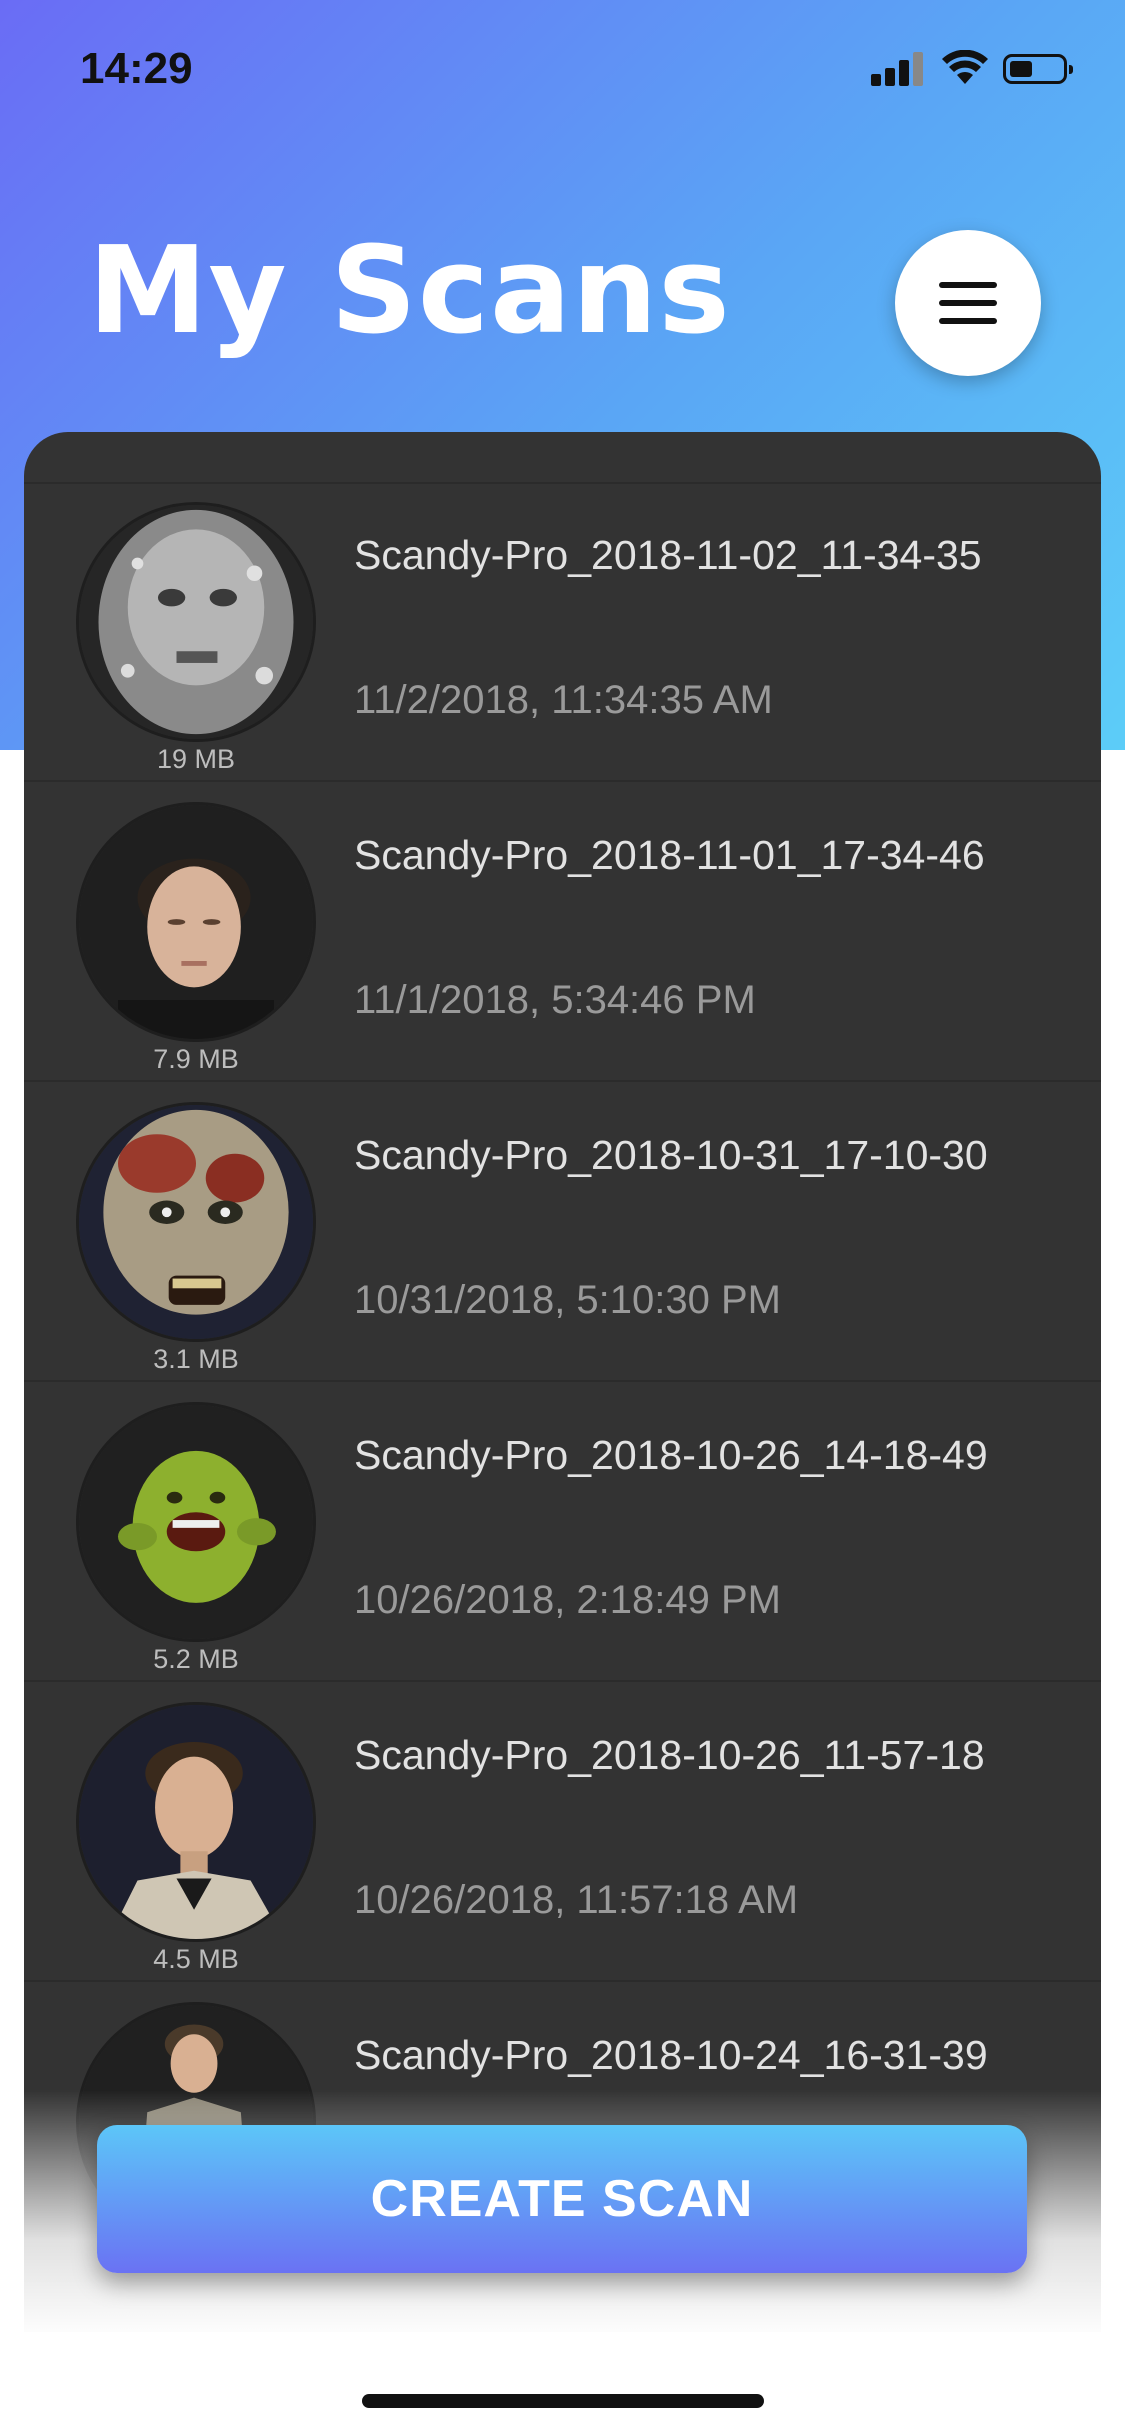  I want to click on home-indicator, so click(563, 2401).